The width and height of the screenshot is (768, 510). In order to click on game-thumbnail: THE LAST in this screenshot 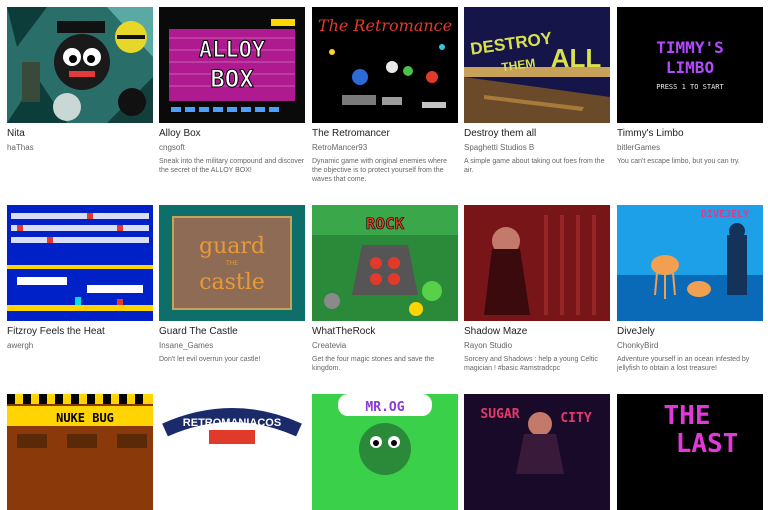, I will do `click(690, 452)`.